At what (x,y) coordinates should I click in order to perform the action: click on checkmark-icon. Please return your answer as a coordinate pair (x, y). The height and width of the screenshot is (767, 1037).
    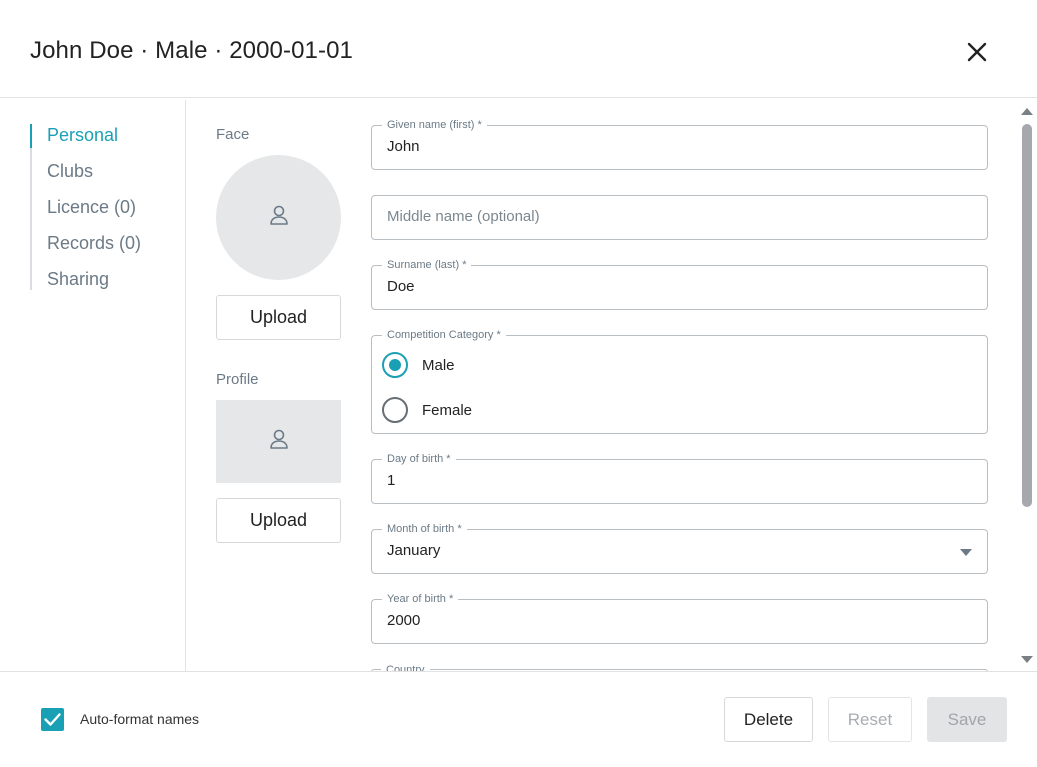
    Looking at the image, I should click on (52, 724).